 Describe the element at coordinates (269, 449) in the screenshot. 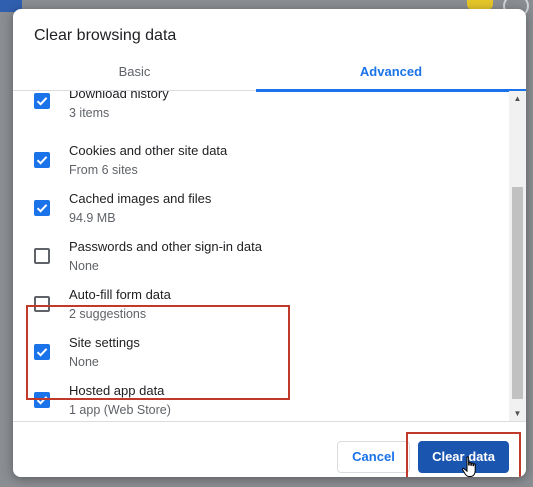

I see `dialog-footer: Cancel Clear data` at that location.